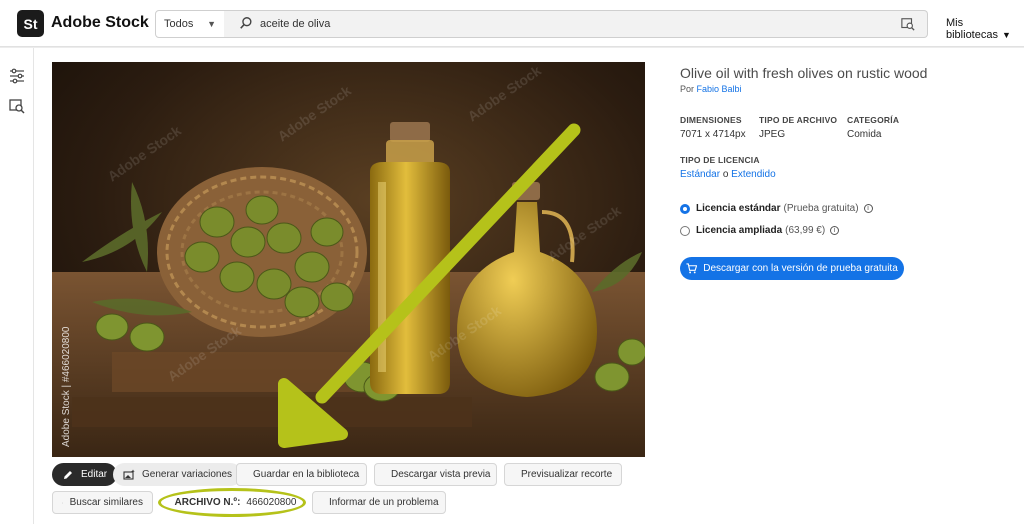 The image size is (1024, 524). Describe the element at coordinates (271, 502) in the screenshot. I see `file-number-value: 466020800` at that location.